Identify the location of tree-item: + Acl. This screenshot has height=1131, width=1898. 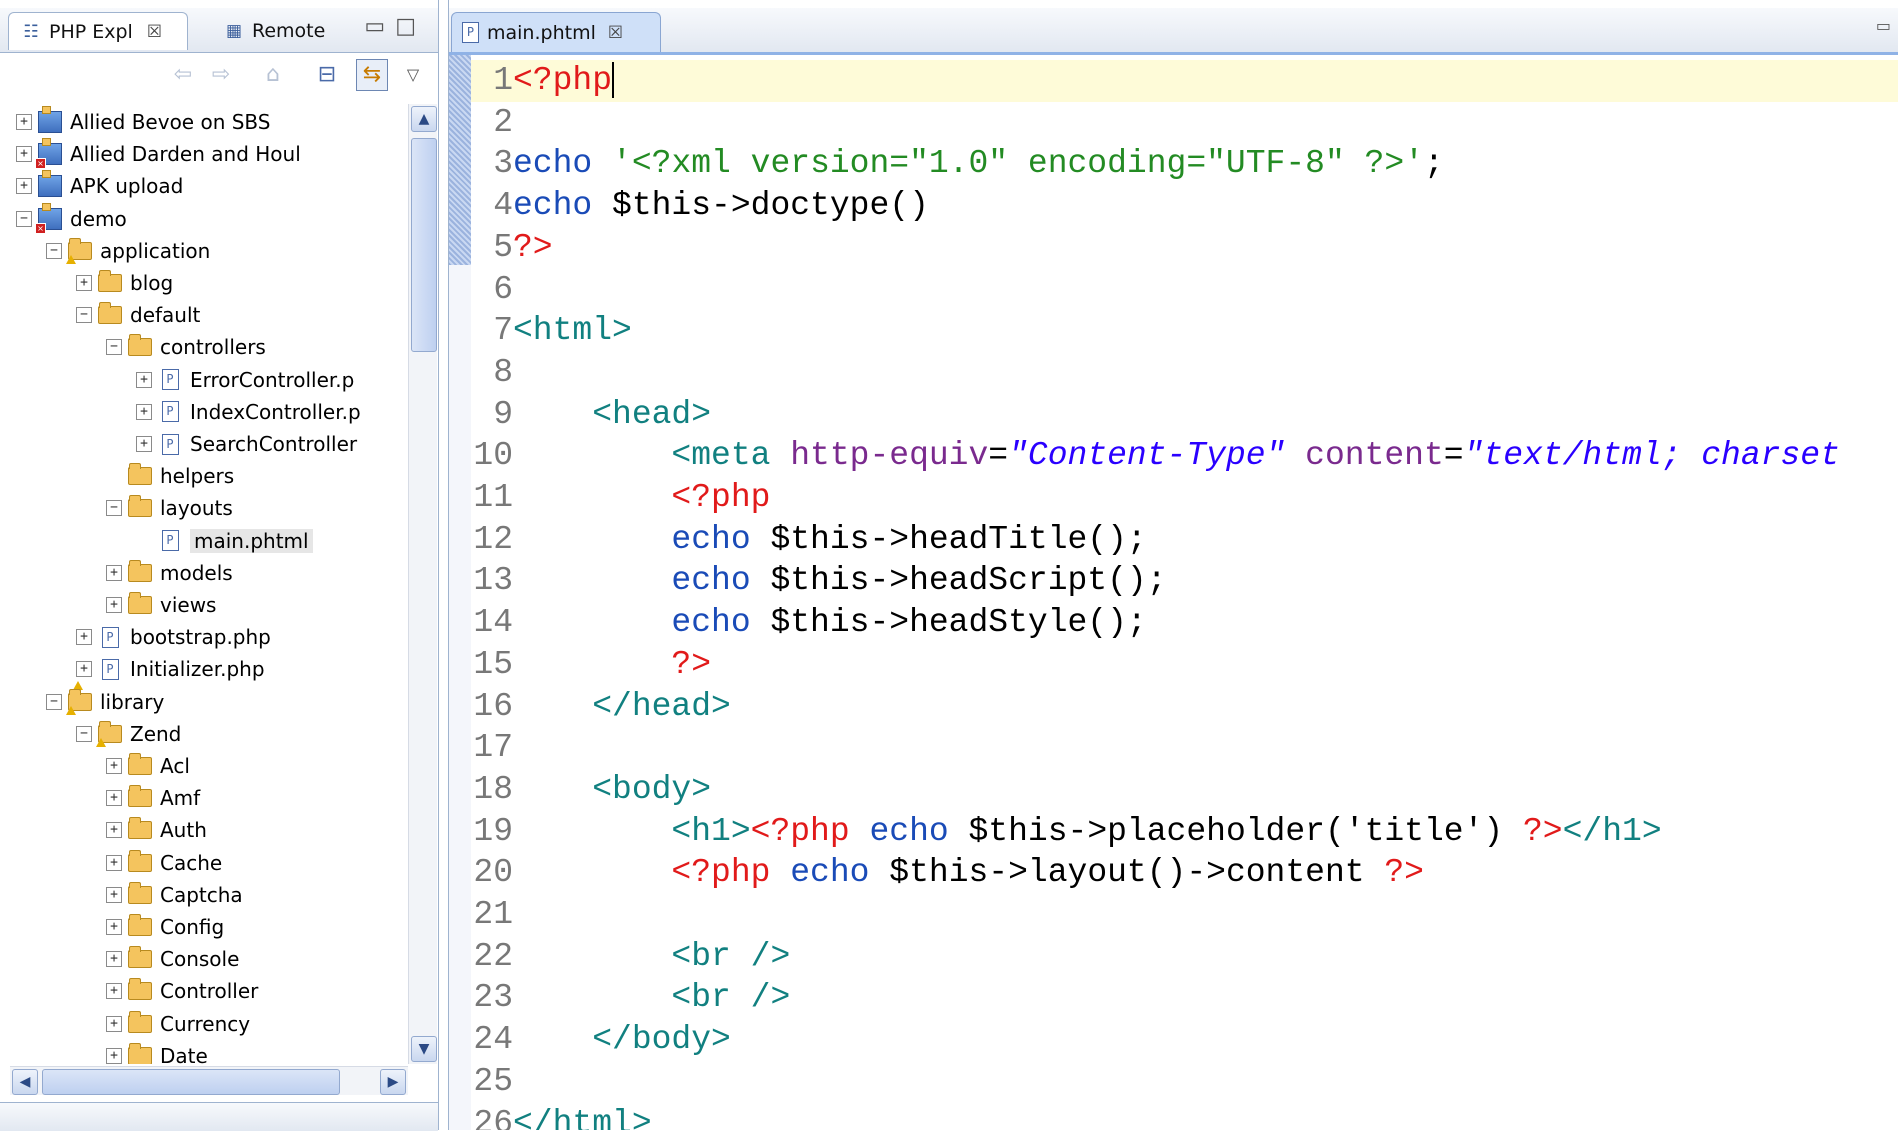
(148, 766).